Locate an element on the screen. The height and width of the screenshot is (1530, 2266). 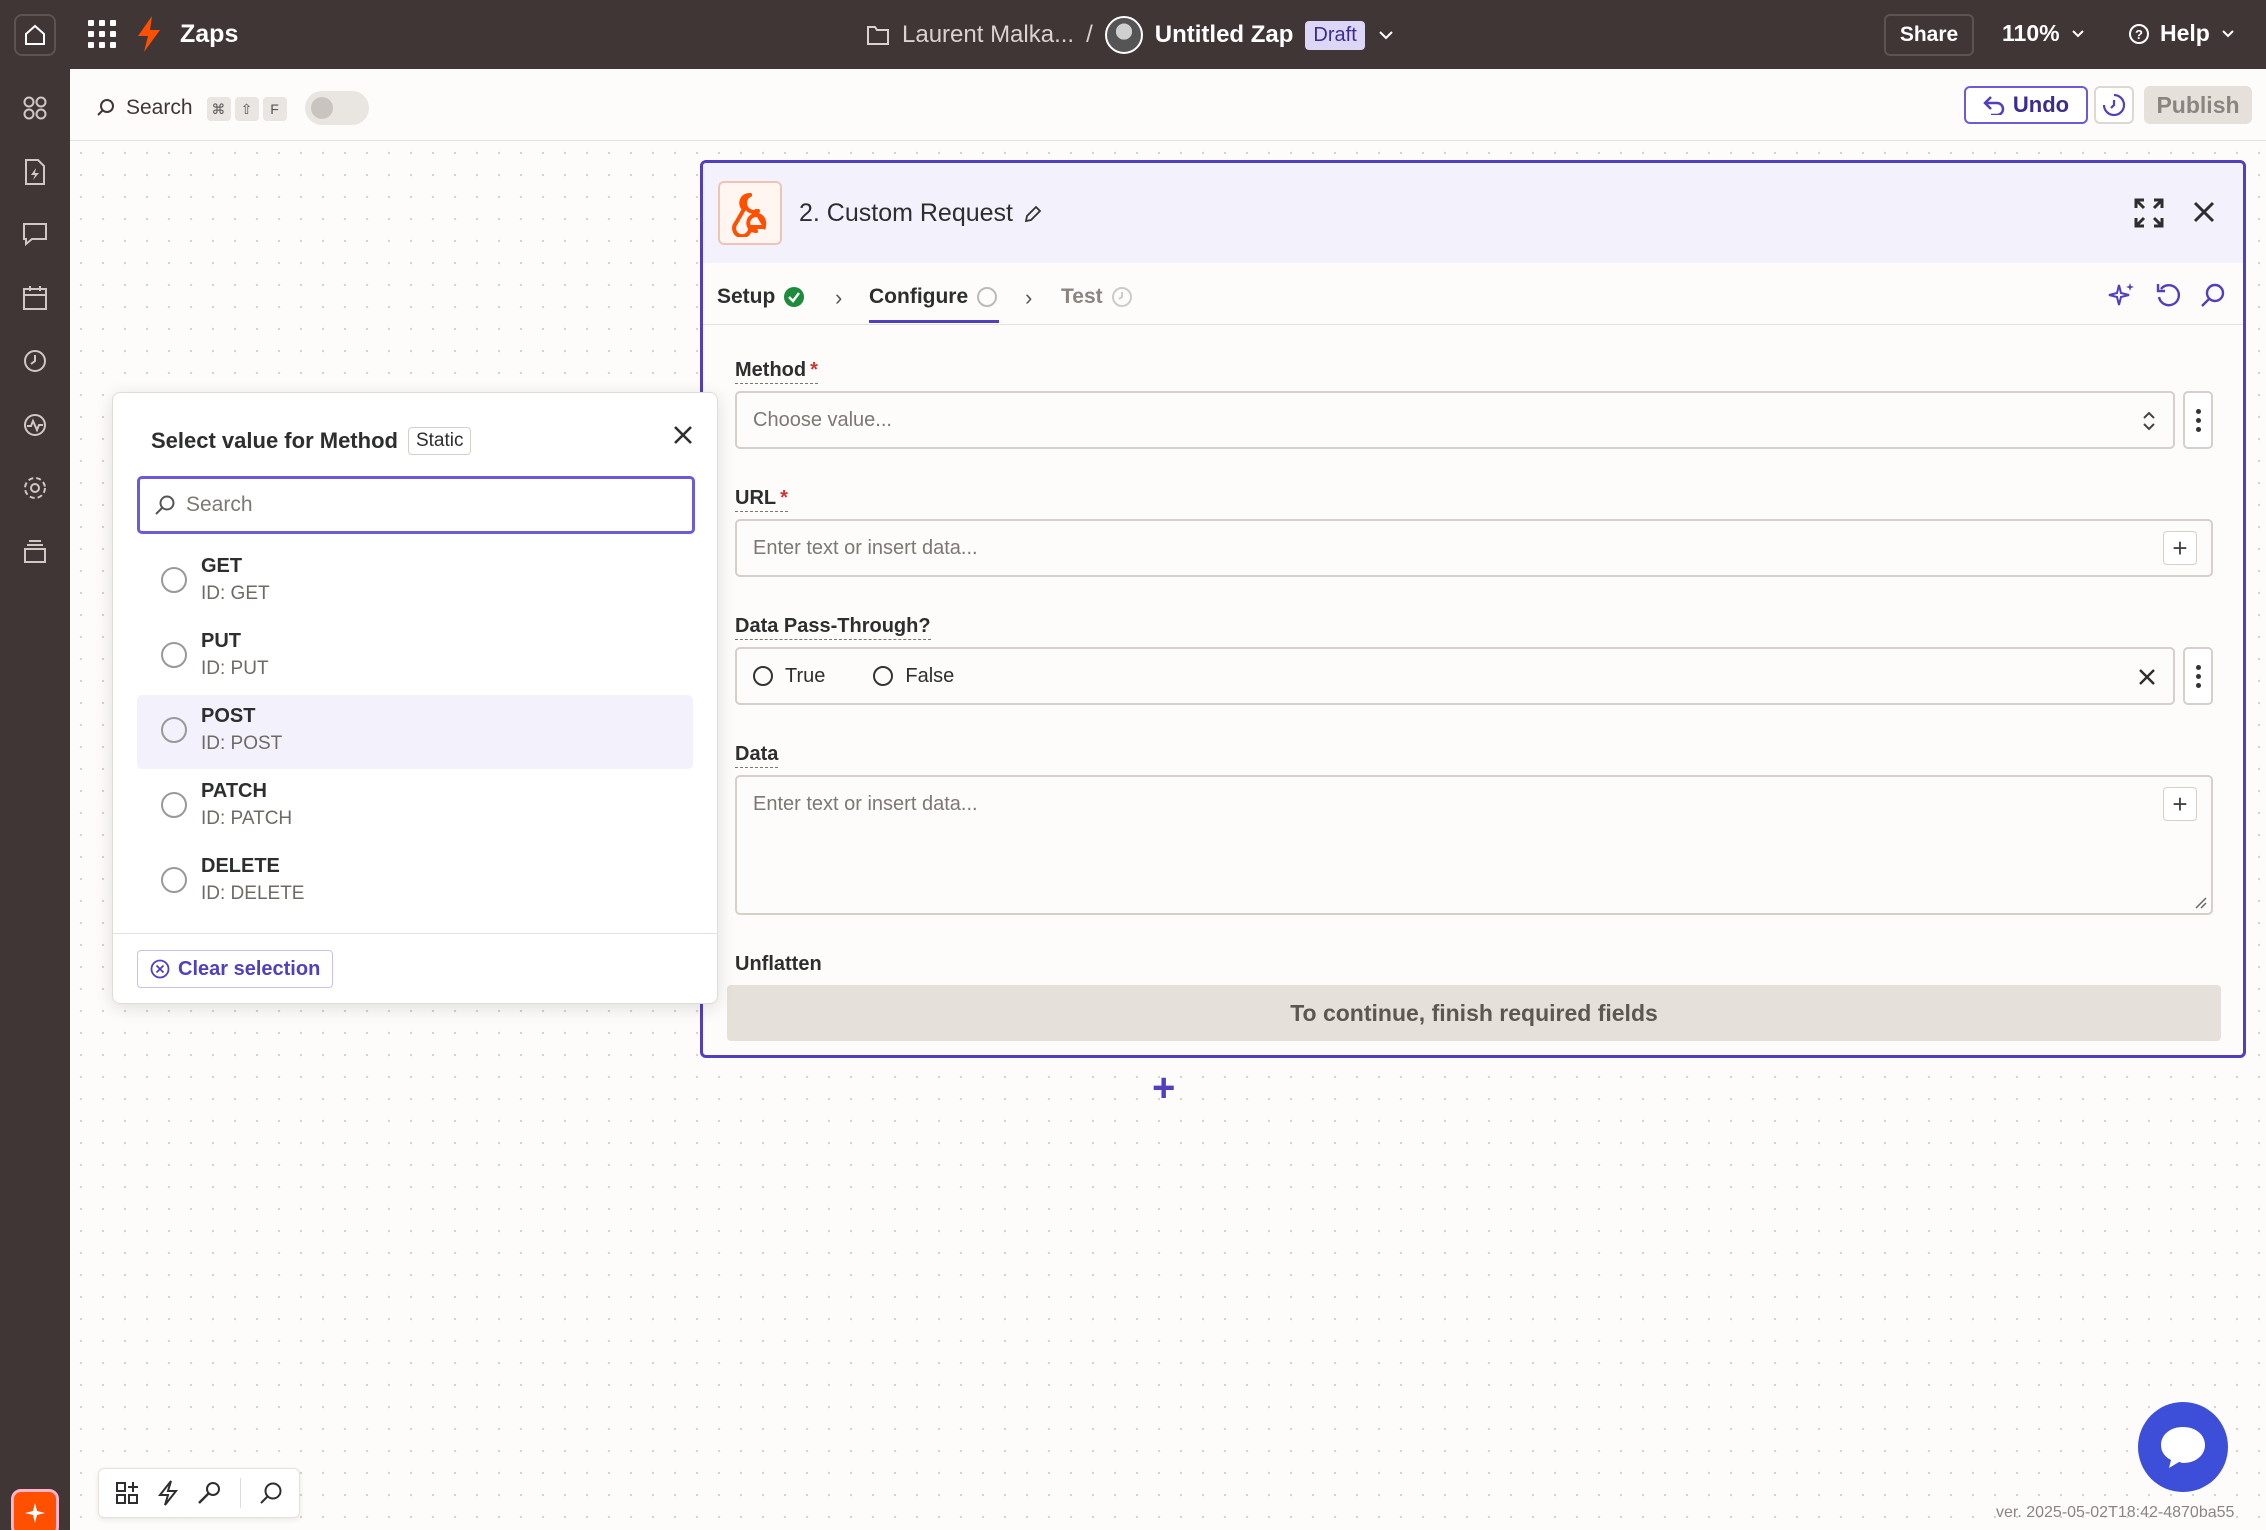
option-true-label: True is located at coordinates (805, 675).